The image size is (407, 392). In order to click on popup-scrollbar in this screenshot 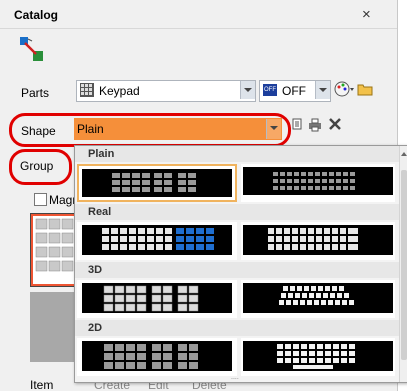, I will do `click(403, 264)`.